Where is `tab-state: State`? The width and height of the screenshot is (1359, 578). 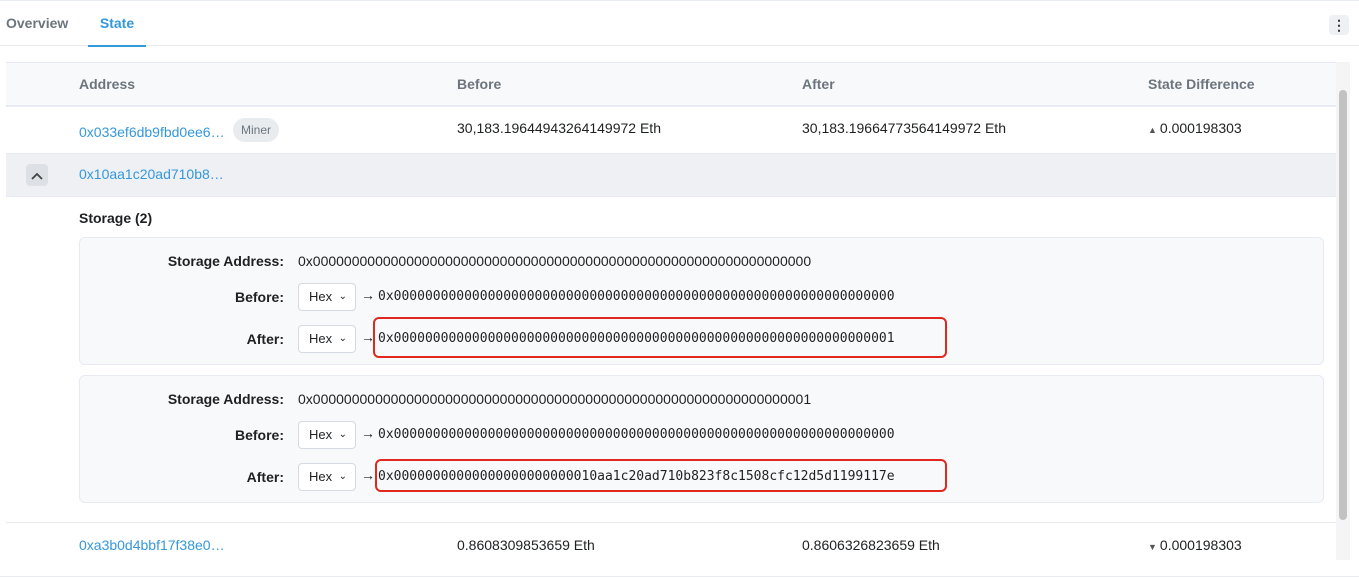
tab-state: State is located at coordinates (117, 24).